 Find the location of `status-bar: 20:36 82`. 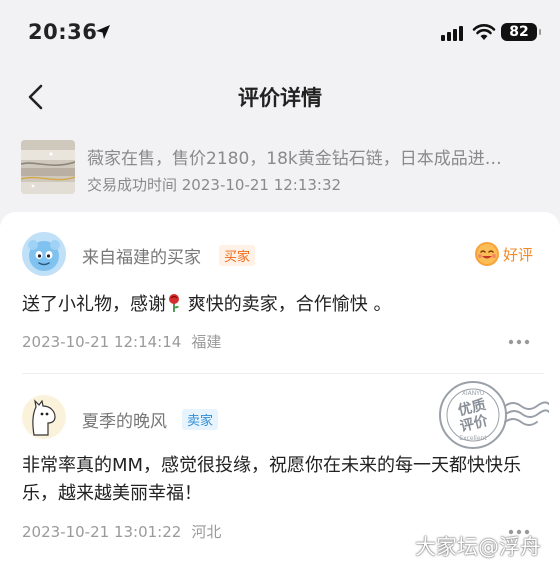

status-bar: 20:36 82 is located at coordinates (280, 33).